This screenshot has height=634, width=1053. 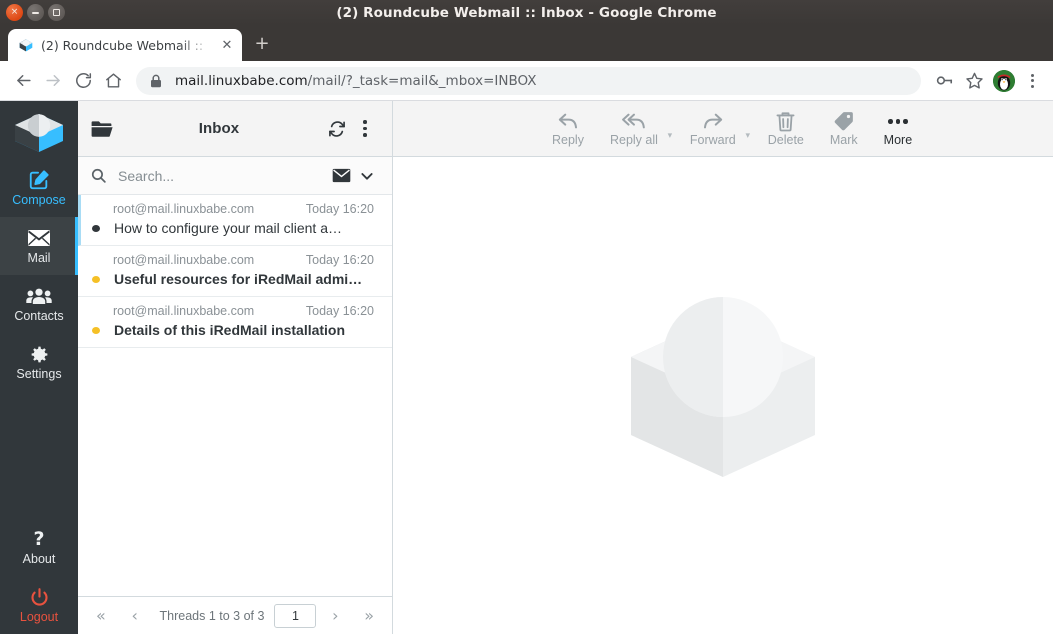 I want to click on message-subject: Details of this iRedMail installation, so click(x=230, y=330).